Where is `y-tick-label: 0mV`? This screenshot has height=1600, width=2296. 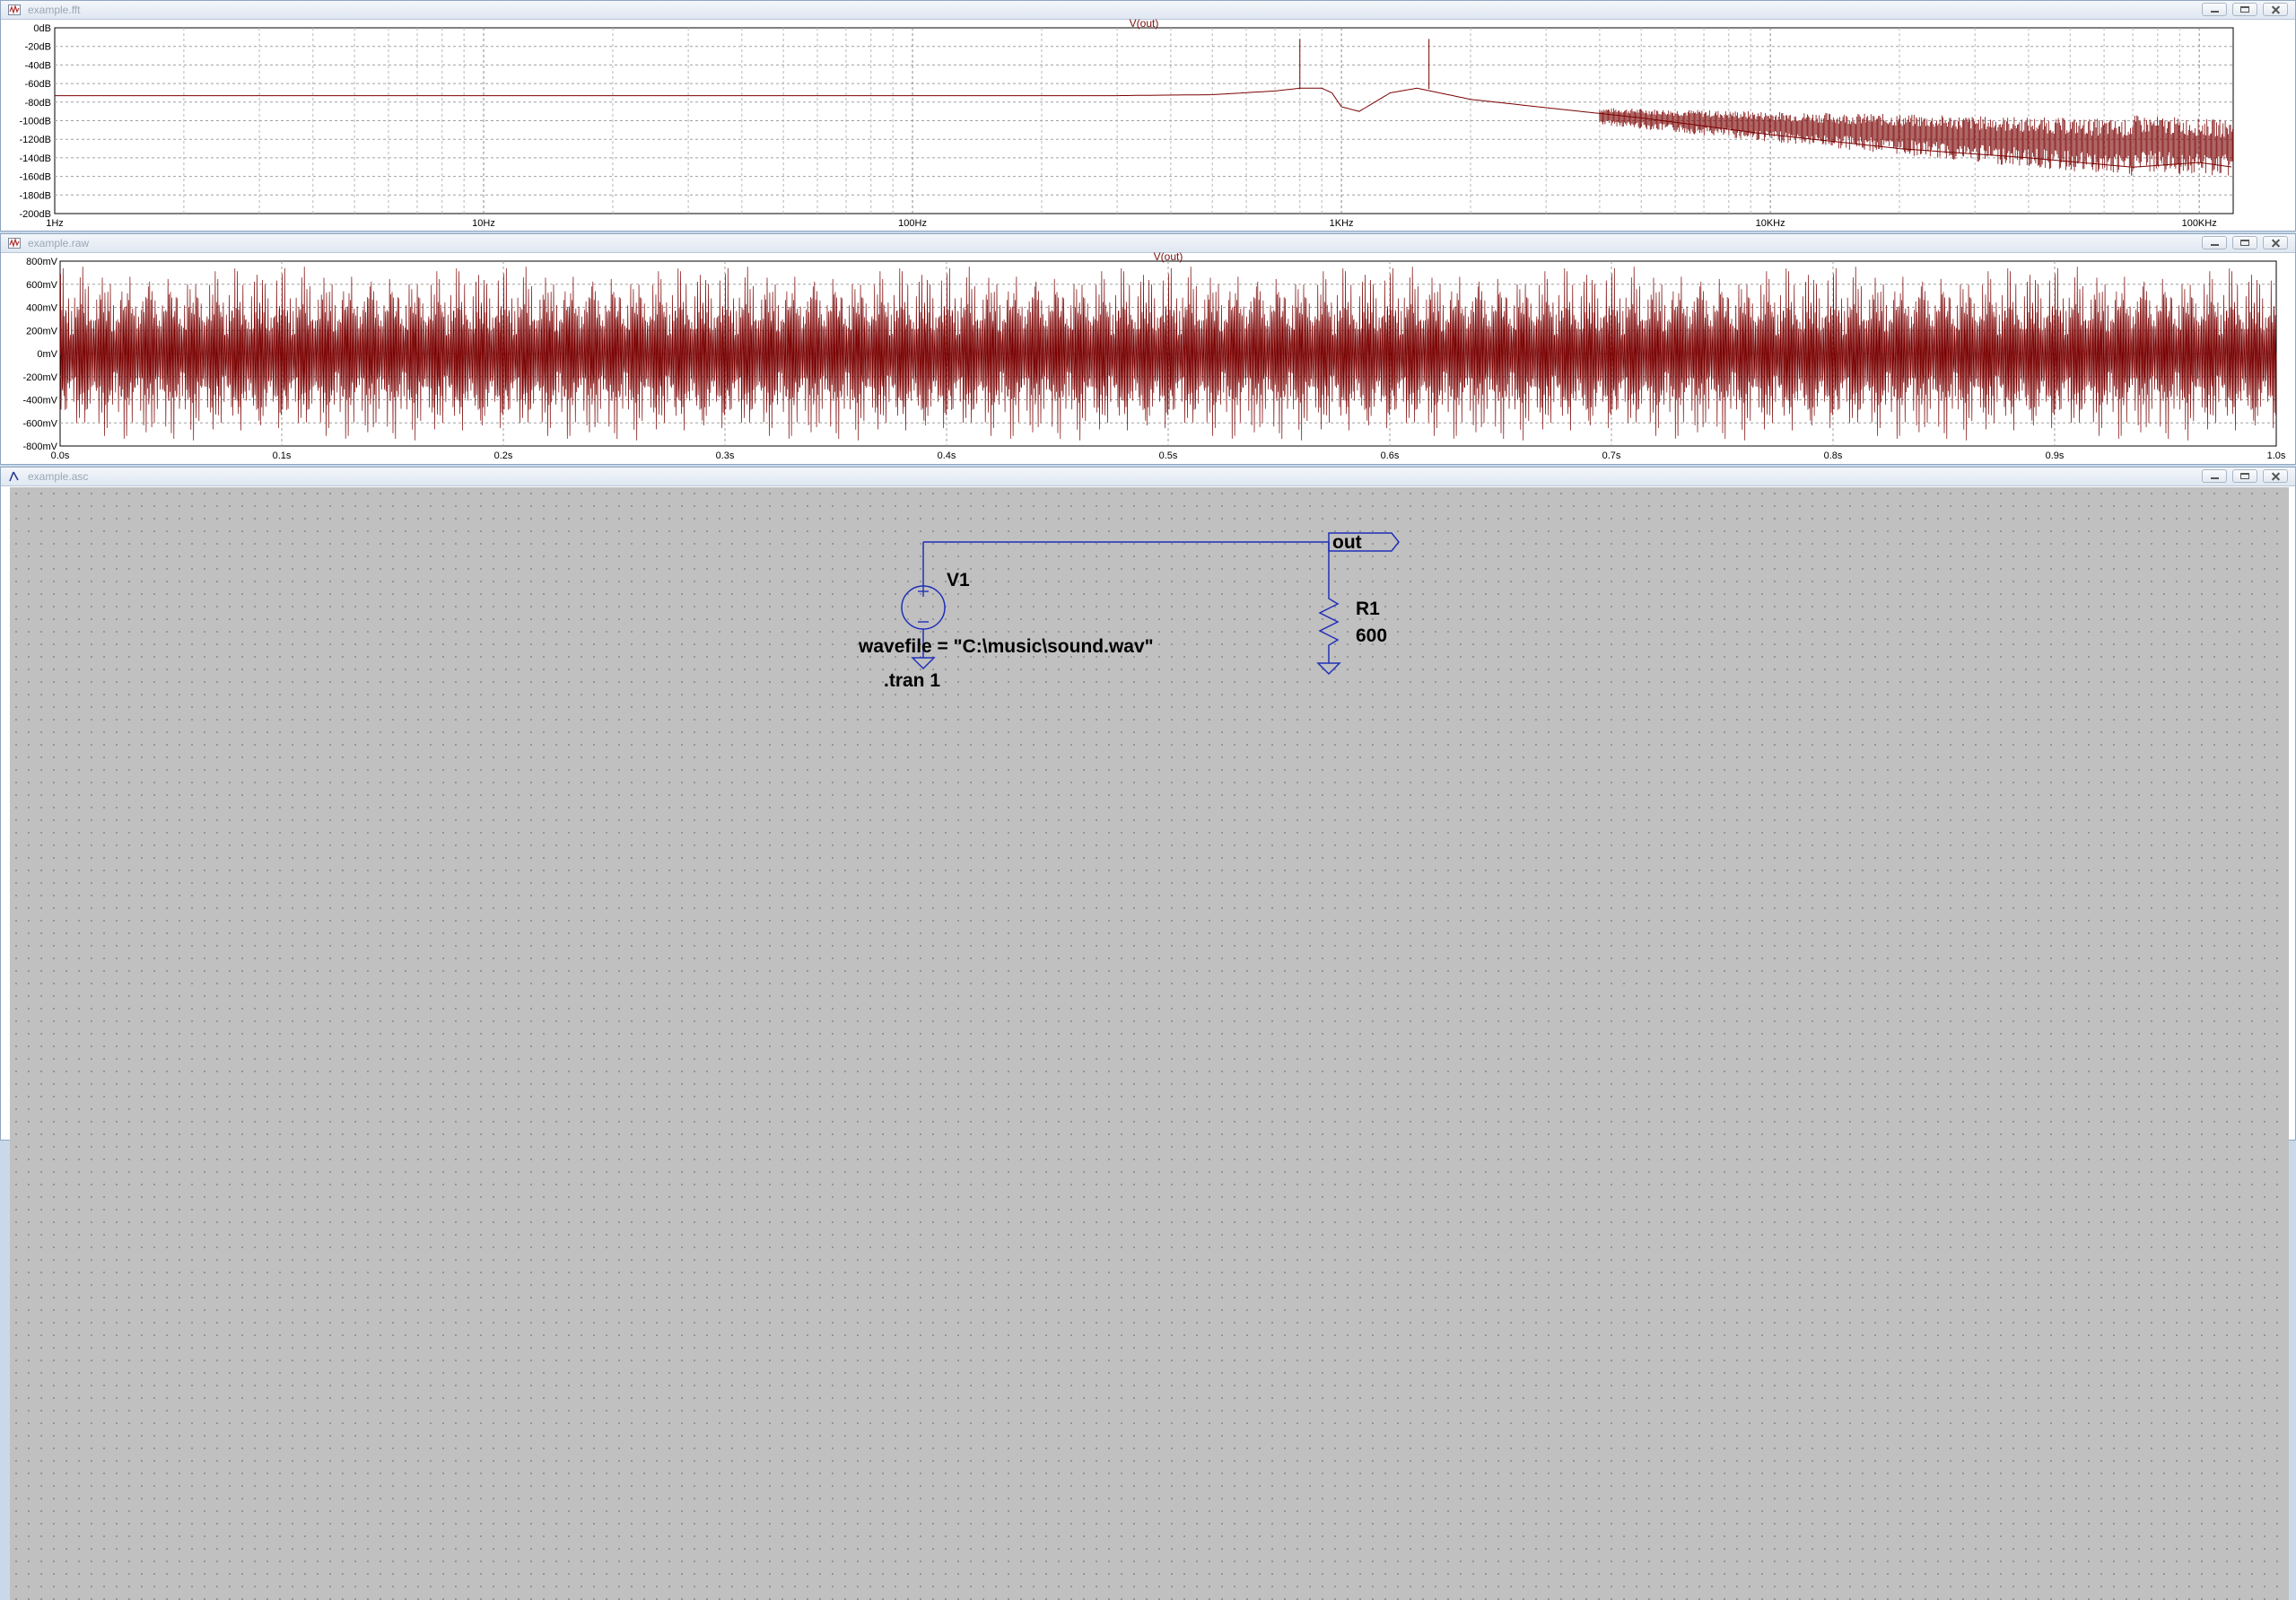
y-tick-label: 0mV is located at coordinates (47, 354).